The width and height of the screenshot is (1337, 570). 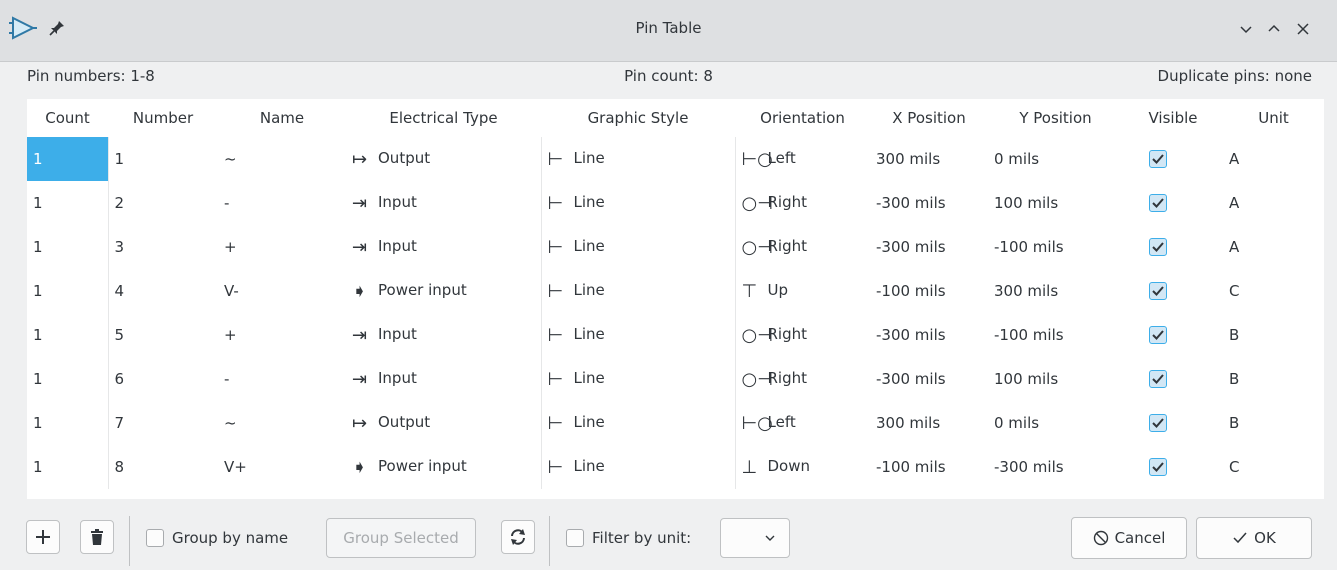 What do you see at coordinates (217, 538) in the screenshot?
I see `group-by-name-checkbox: Group by name` at bounding box center [217, 538].